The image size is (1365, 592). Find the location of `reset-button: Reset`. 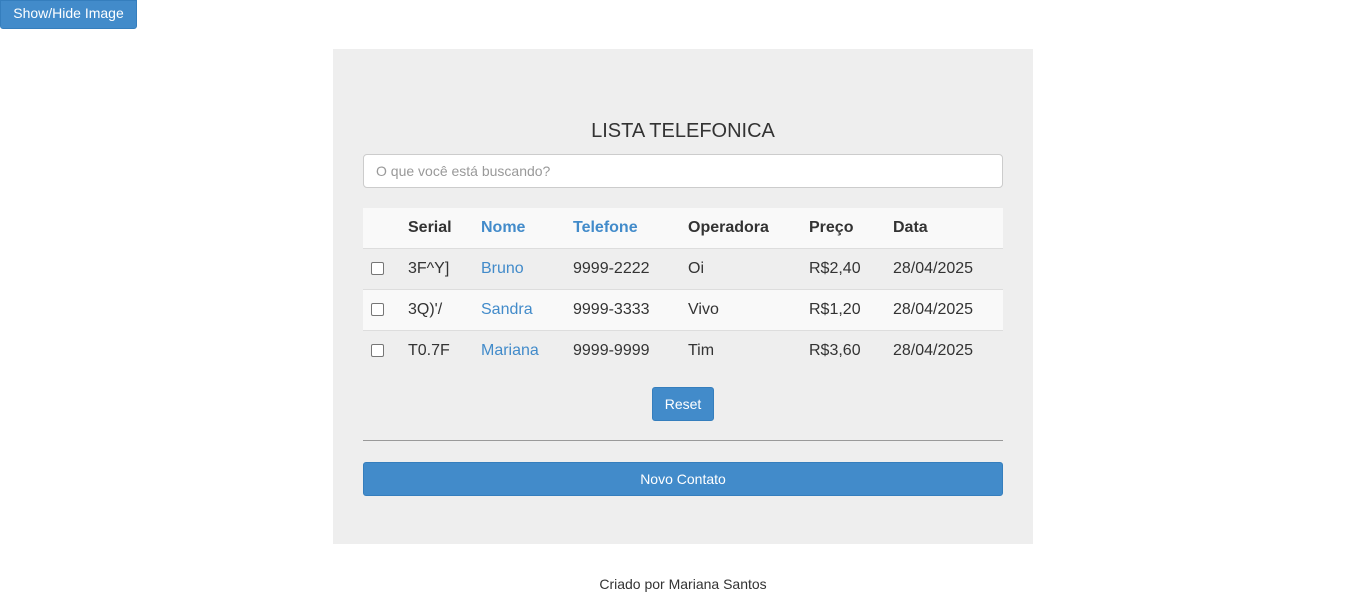

reset-button: Reset is located at coordinates (683, 404).